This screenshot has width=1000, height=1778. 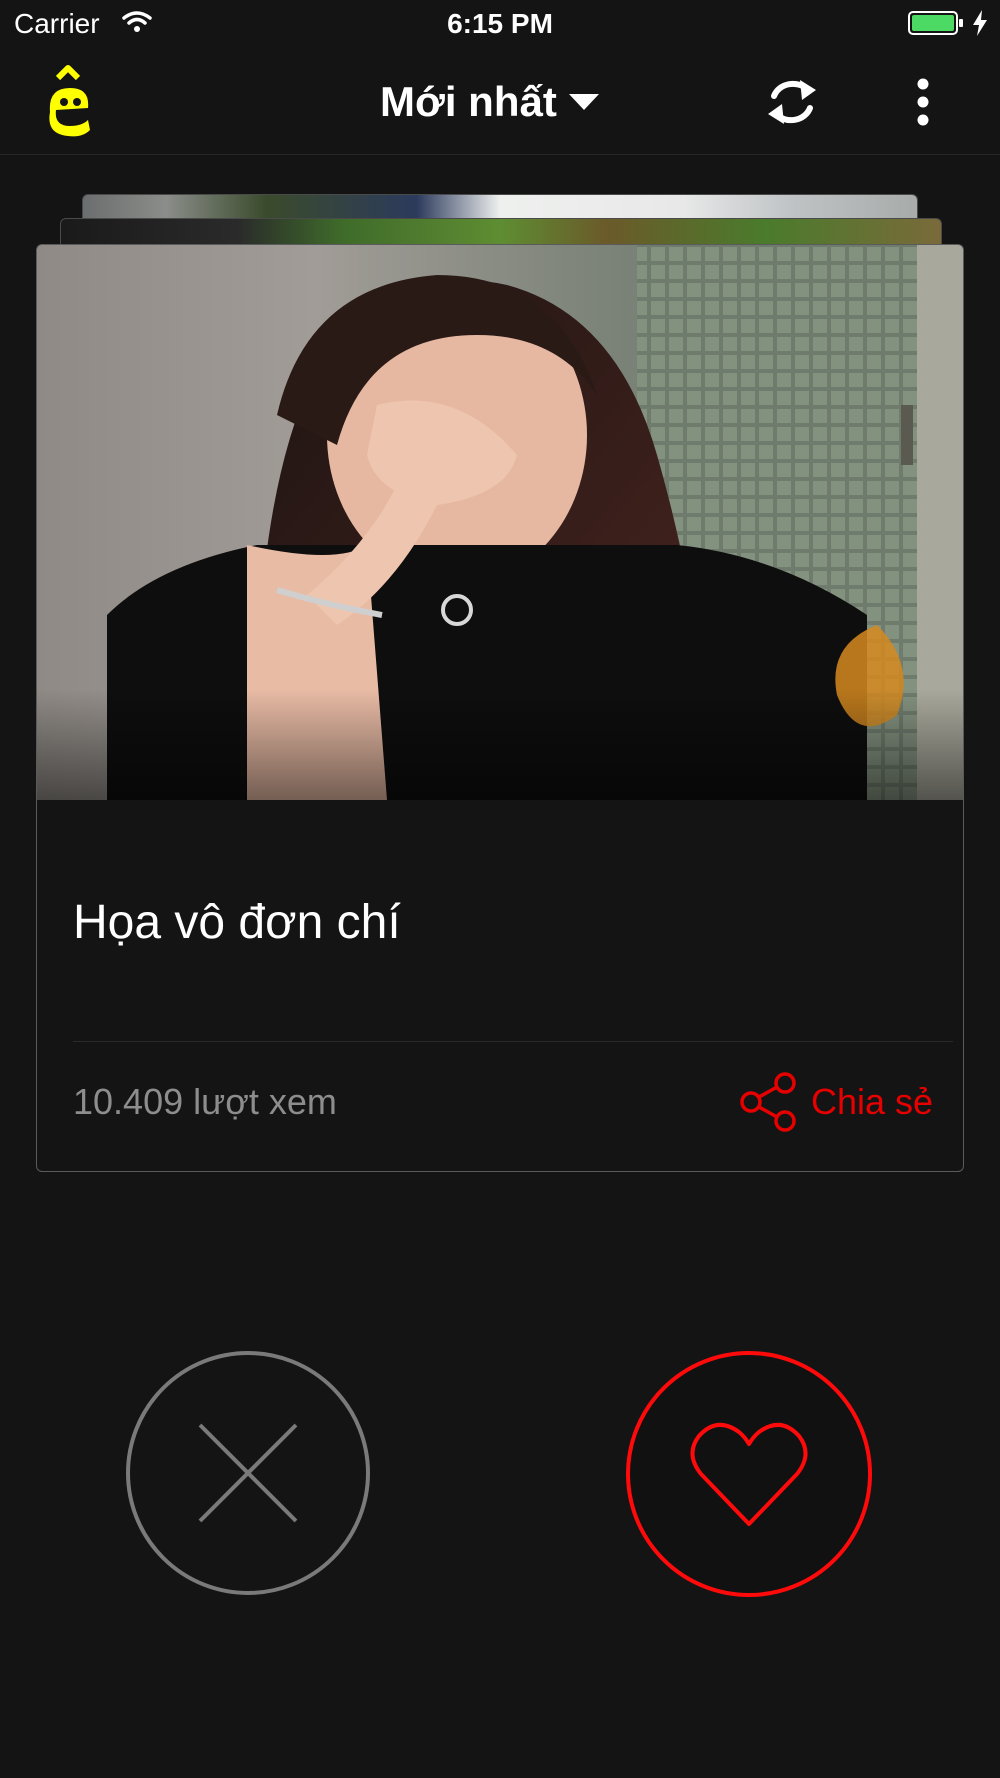 I want to click on dislike-button, so click(x=248, y=1473).